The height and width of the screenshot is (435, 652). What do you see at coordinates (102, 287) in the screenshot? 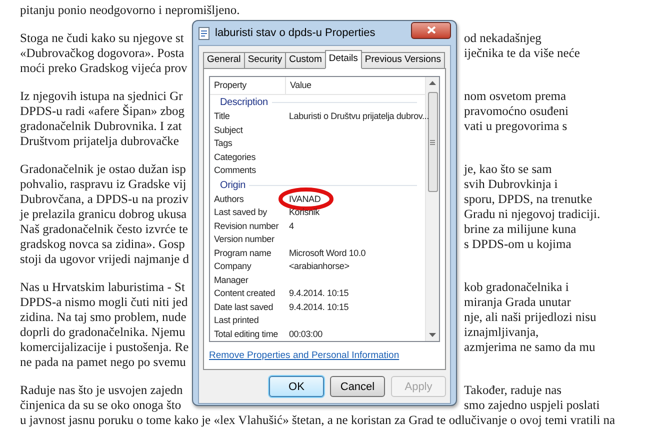
I see `text-line: Nas u Hrvatskim laburistima - St` at bounding box center [102, 287].